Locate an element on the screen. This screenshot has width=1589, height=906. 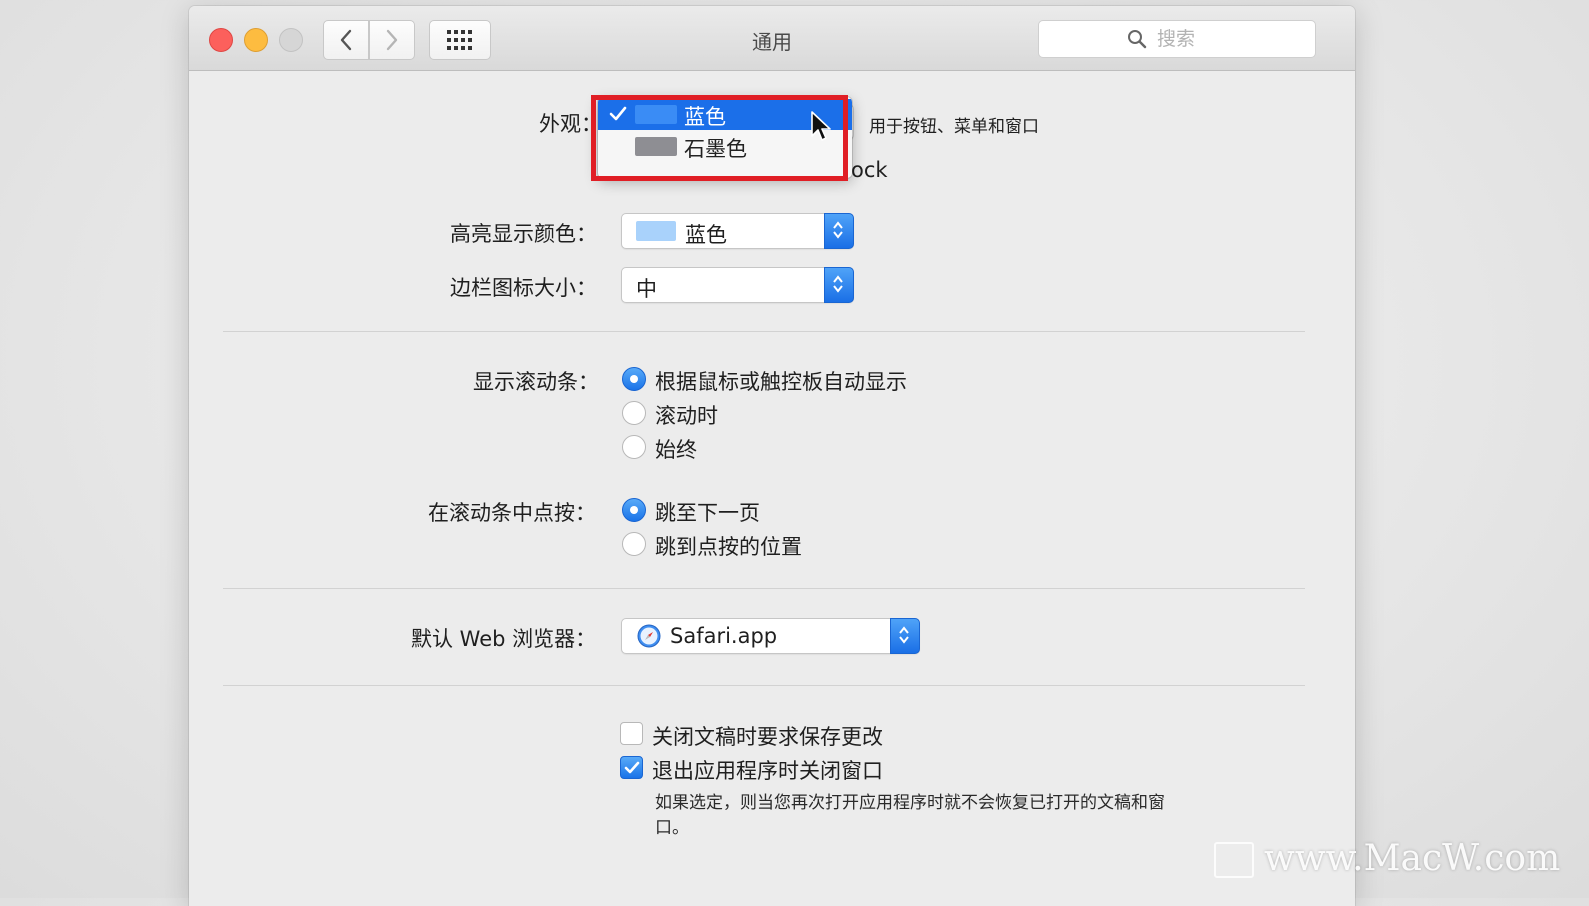
jump-to-spot-label: 跳到点按的位置 is located at coordinates (728, 547).